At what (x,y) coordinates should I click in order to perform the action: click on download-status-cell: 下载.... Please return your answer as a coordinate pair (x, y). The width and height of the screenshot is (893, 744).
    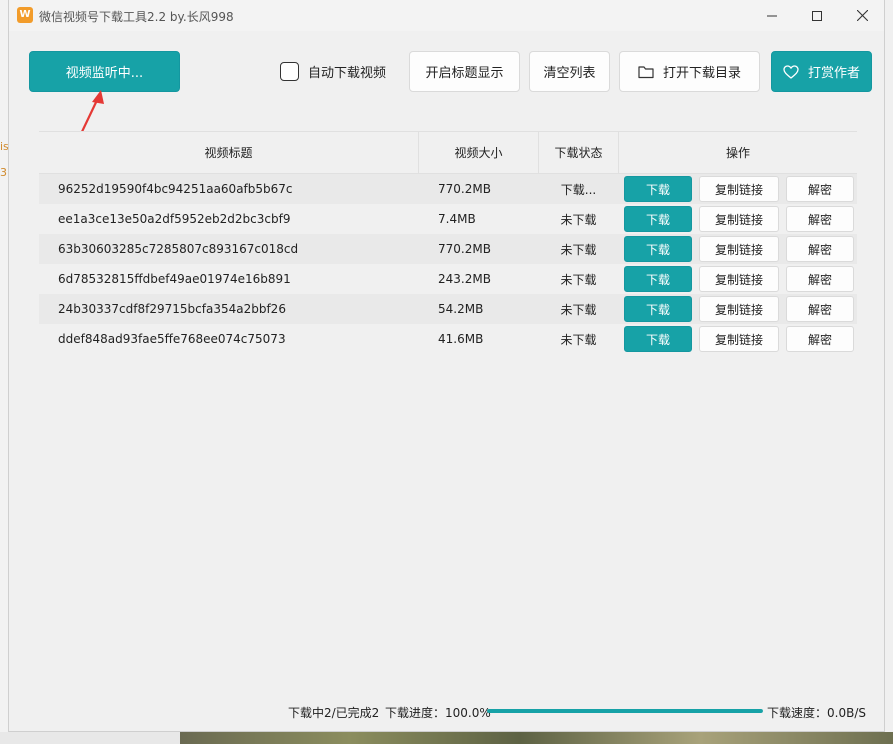
    Looking at the image, I should click on (578, 189).